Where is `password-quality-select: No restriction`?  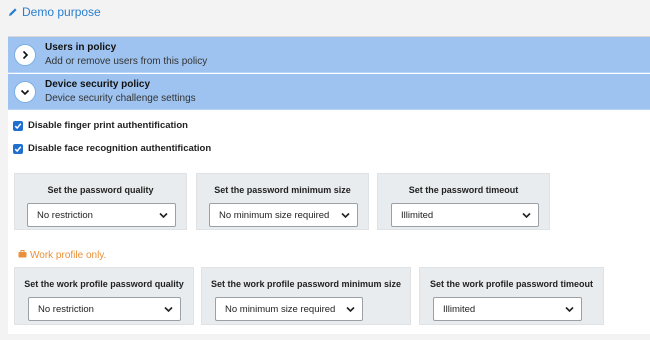 password-quality-select: No restriction is located at coordinates (101, 215).